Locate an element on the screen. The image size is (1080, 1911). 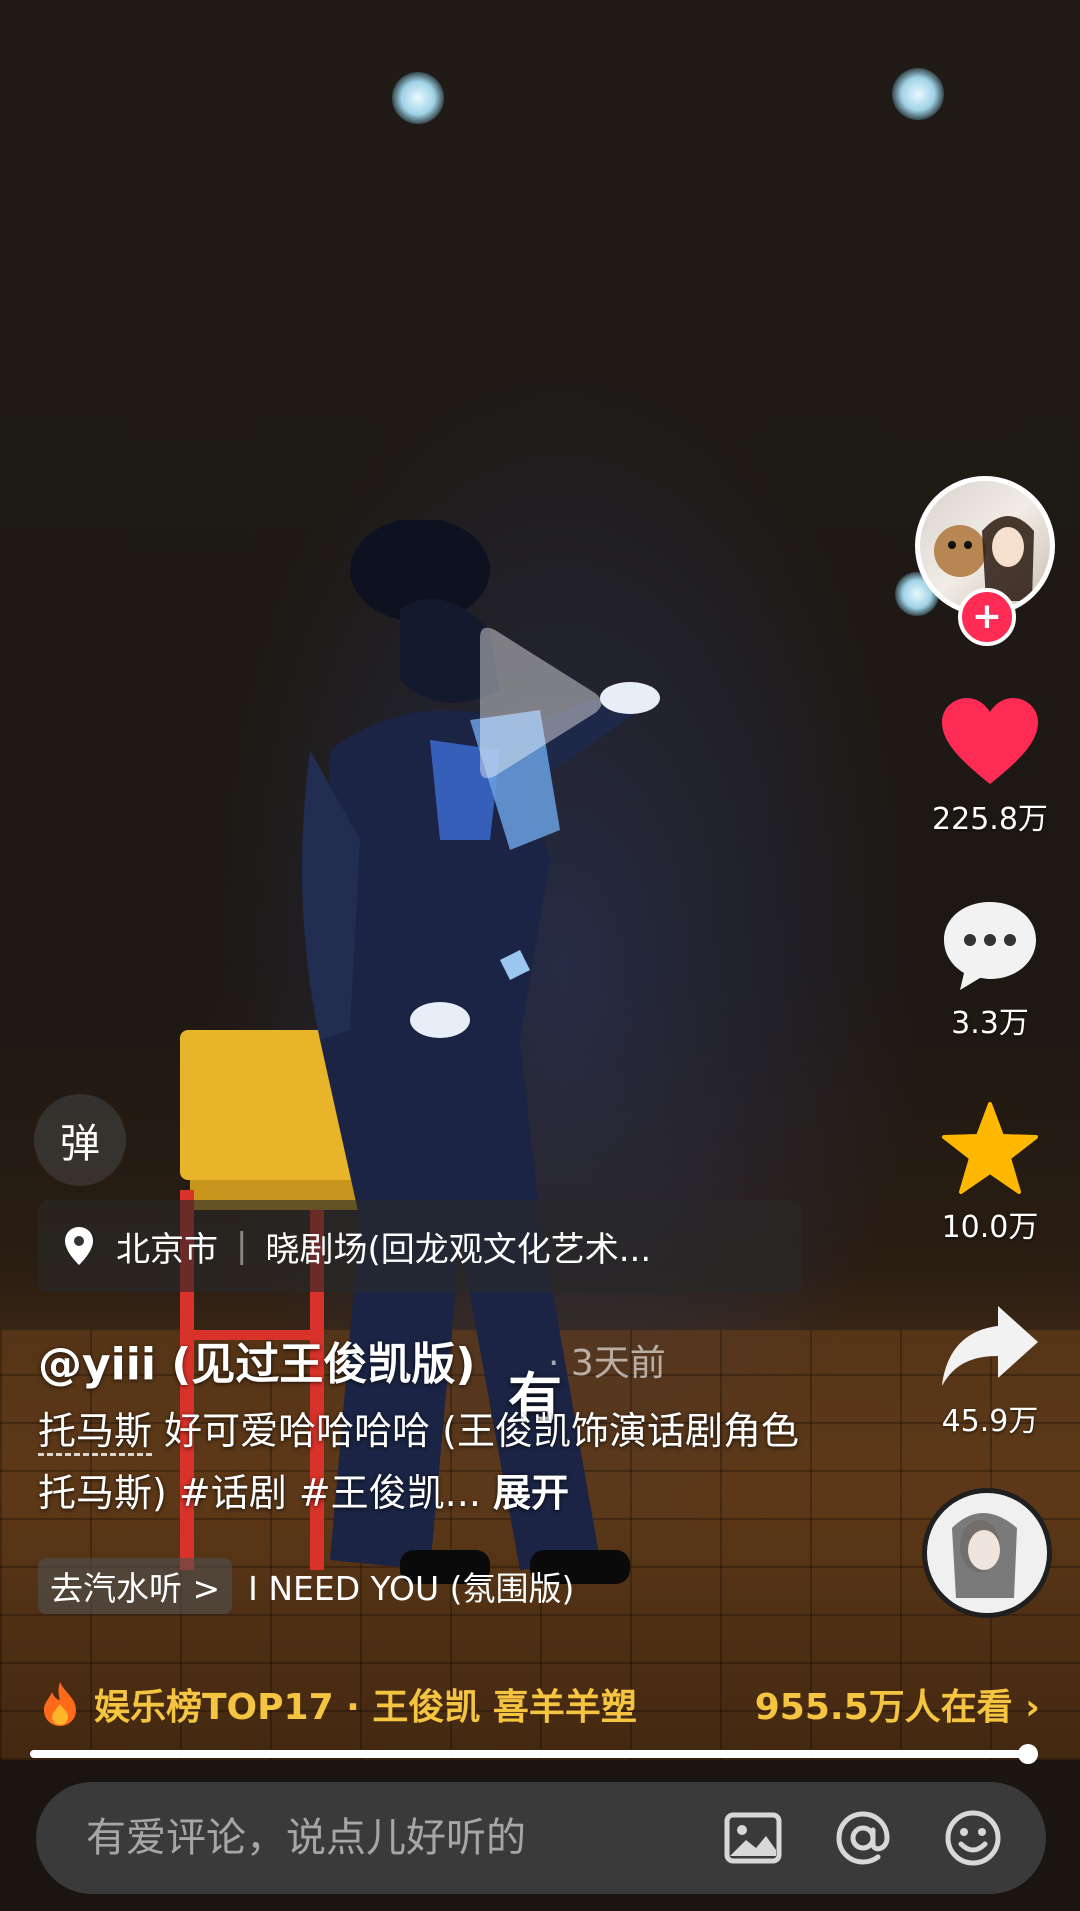
comment-button: 3.3万 is located at coordinates (990, 970).